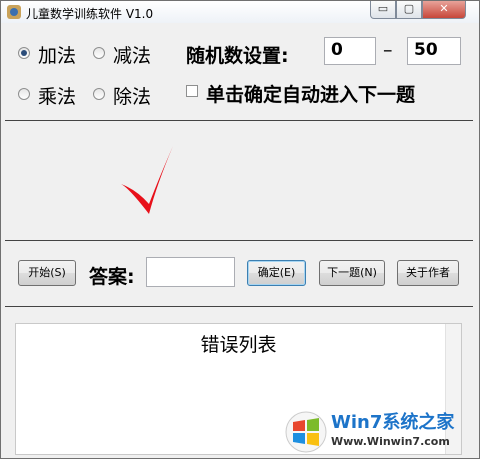 This screenshot has height=459, width=480. What do you see at coordinates (239, 120) in the screenshot?
I see `separator-top` at bounding box center [239, 120].